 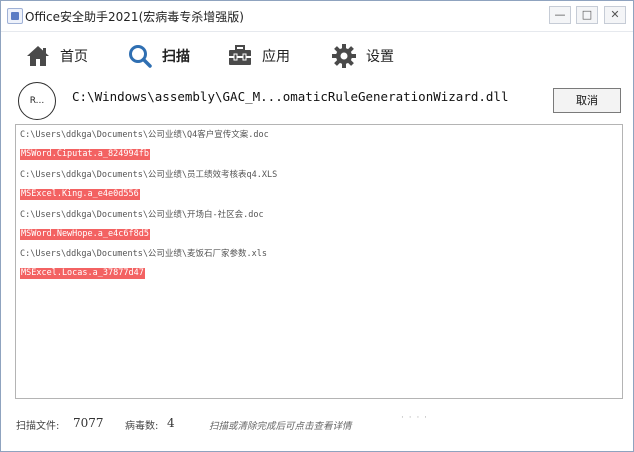 What do you see at coordinates (415, 418) in the screenshot?
I see `status-dots: · · · ·` at bounding box center [415, 418].